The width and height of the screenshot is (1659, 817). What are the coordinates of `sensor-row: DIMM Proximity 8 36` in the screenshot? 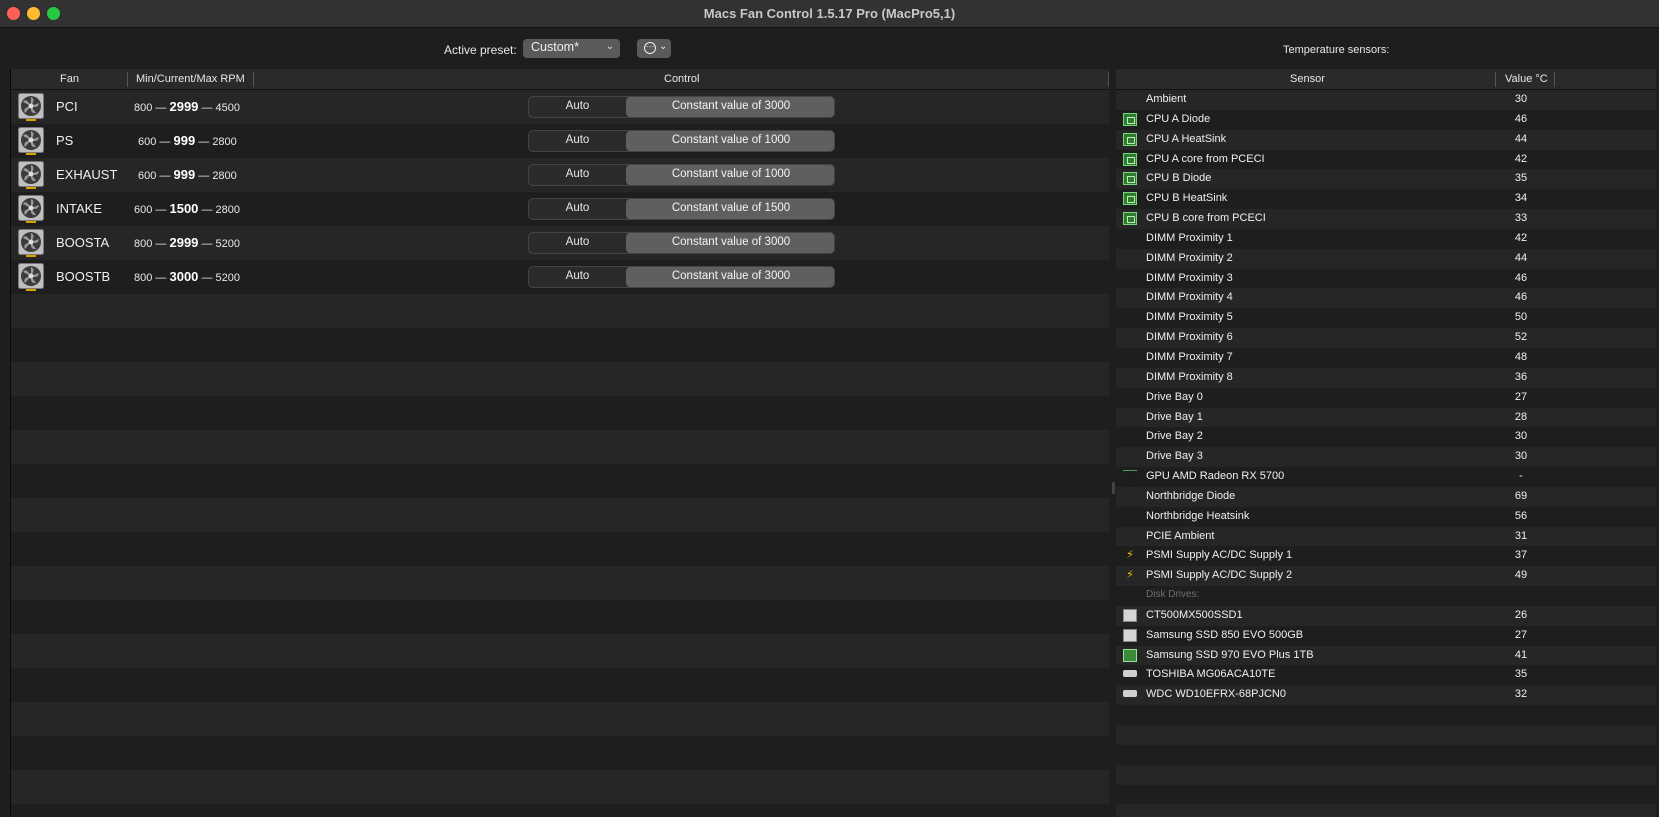 It's located at (1386, 377).